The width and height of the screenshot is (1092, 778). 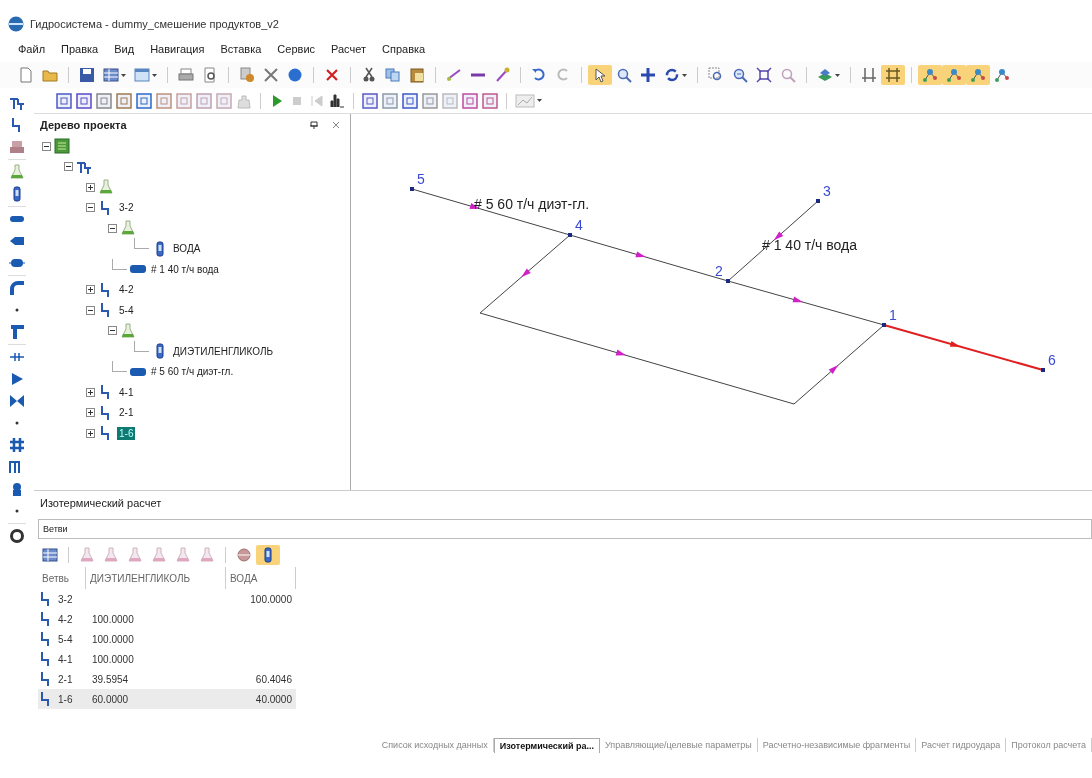 I want to click on tee-icon, so click(x=17, y=332).